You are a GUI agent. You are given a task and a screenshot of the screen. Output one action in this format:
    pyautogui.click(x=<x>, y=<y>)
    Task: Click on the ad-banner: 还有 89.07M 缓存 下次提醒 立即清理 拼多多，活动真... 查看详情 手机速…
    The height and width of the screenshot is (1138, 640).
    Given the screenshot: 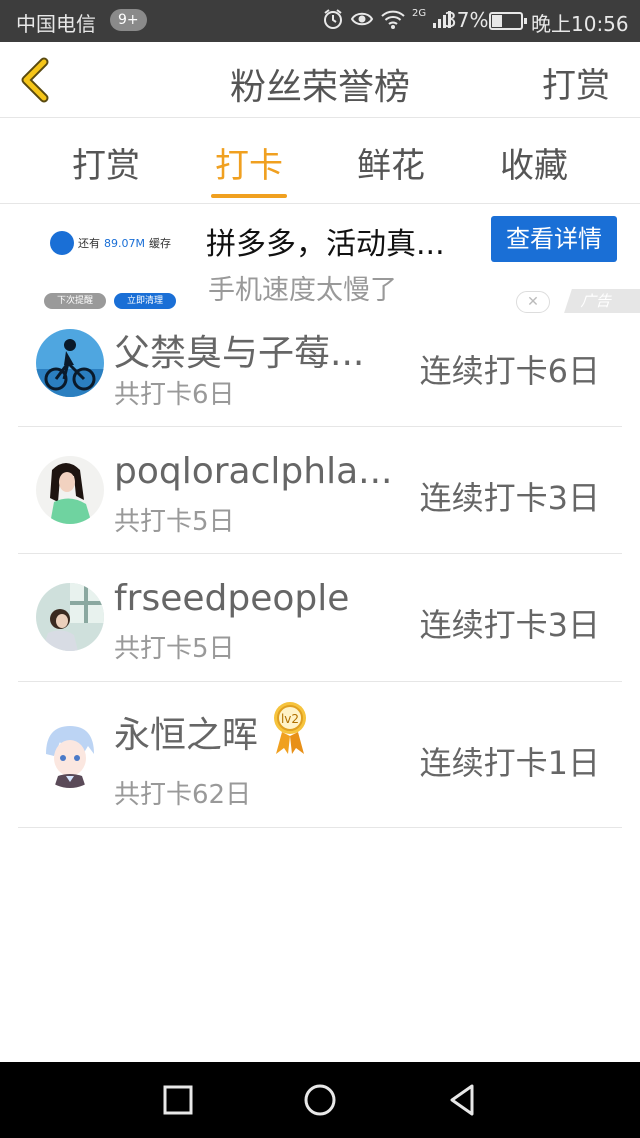 What is the action you would take?
    pyautogui.click(x=320, y=260)
    